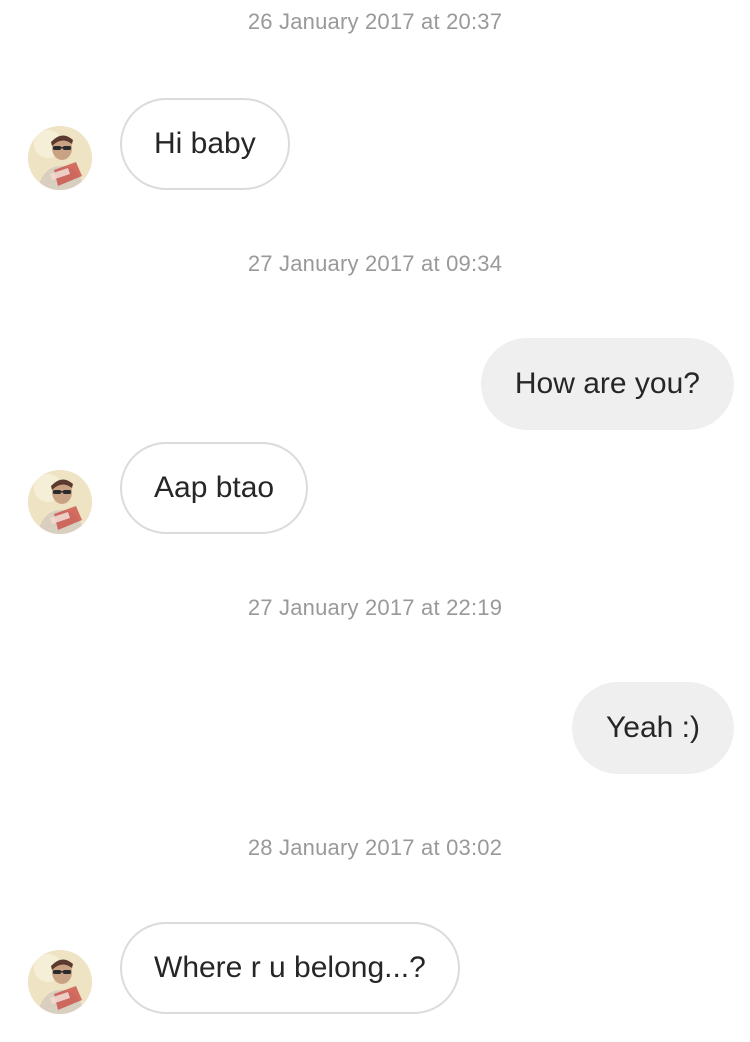 This screenshot has width=750, height=1042. What do you see at coordinates (375, 488) in the screenshot?
I see `message-row-incoming: Aap btao` at bounding box center [375, 488].